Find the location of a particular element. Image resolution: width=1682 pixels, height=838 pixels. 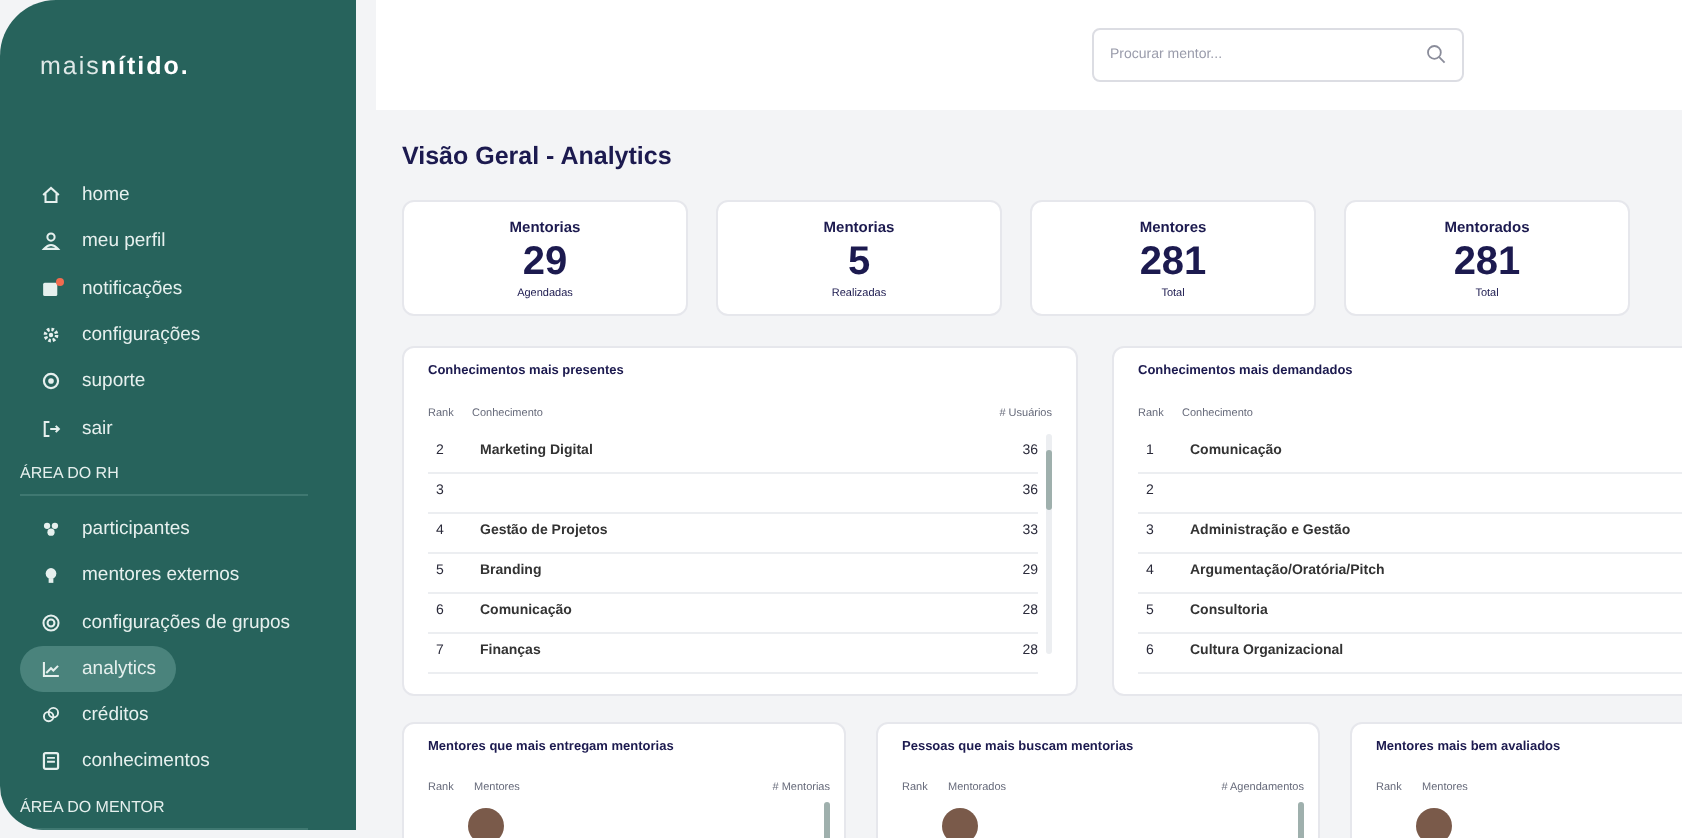

section-heading: ÁREA DO MENTOR is located at coordinates (92, 806).